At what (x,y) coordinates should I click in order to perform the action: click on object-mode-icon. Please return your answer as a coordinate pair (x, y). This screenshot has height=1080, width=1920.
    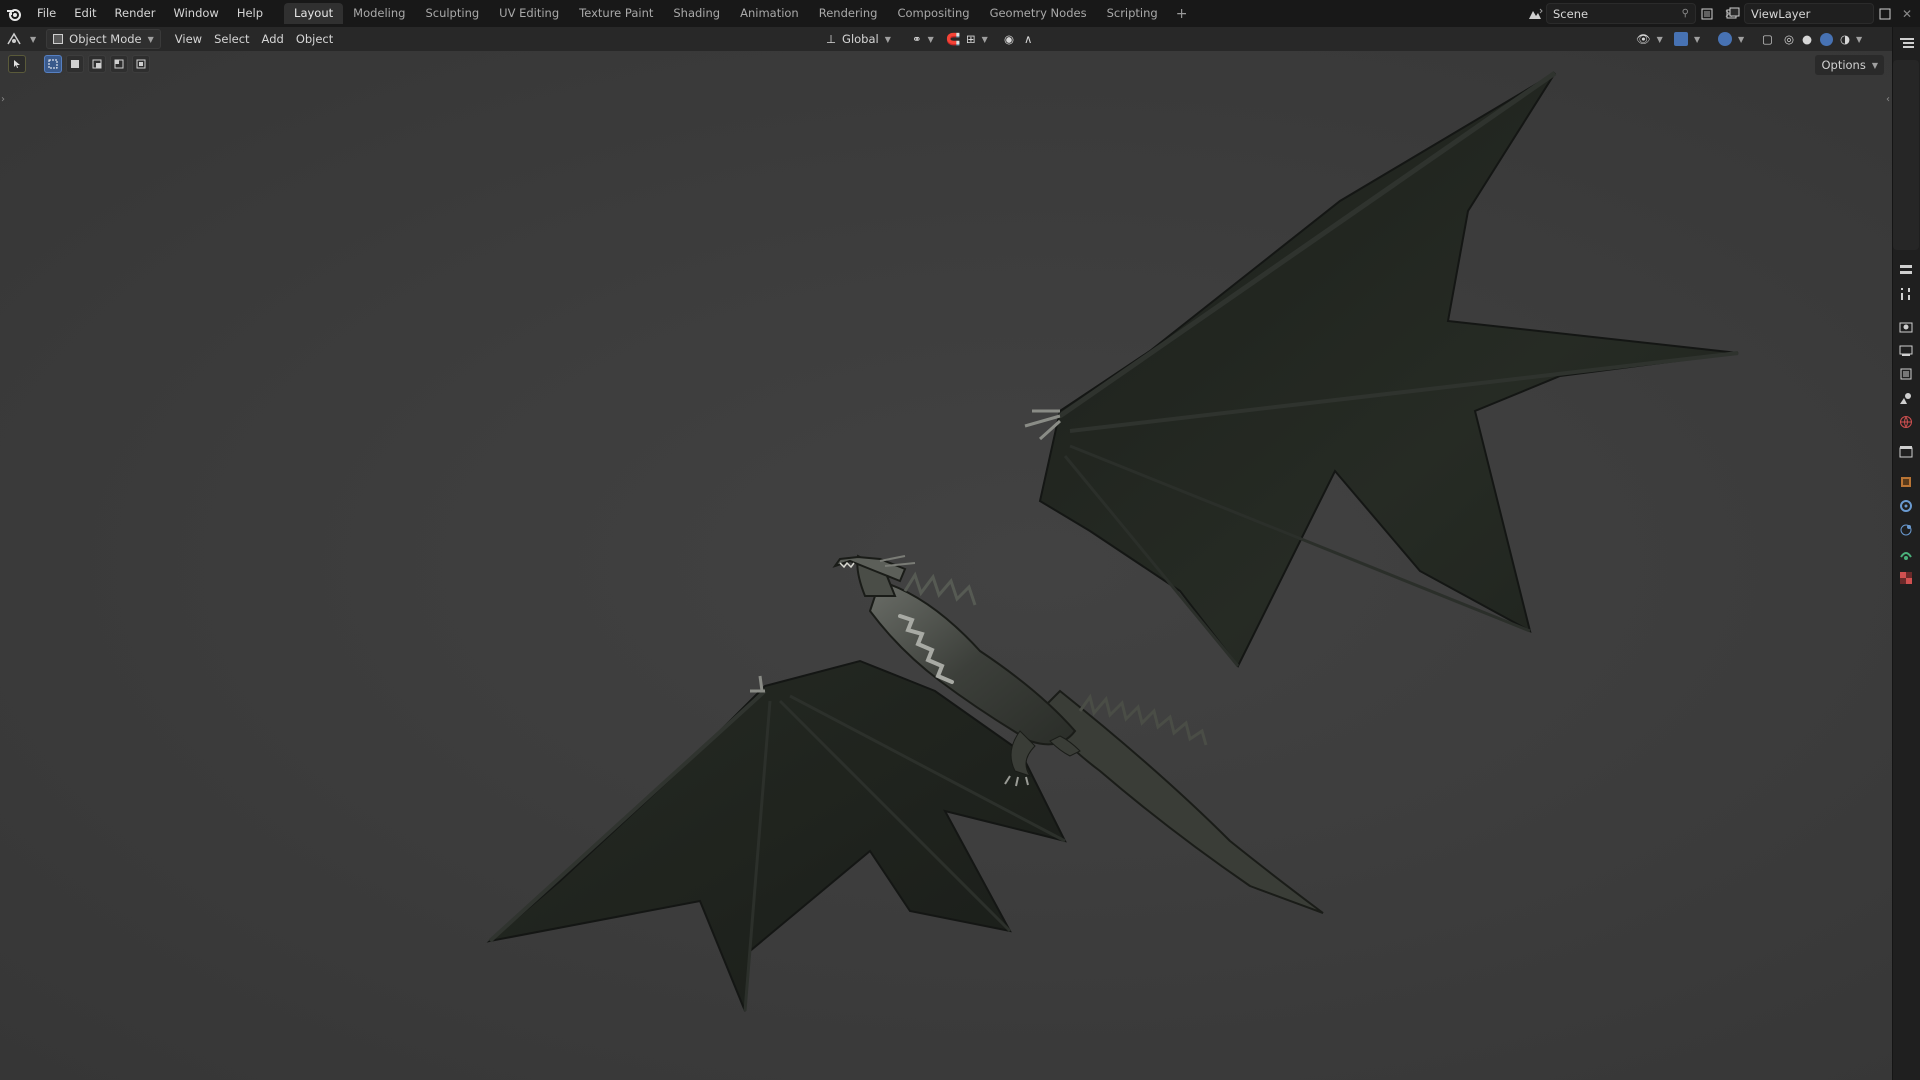
    Looking at the image, I should click on (58, 39).